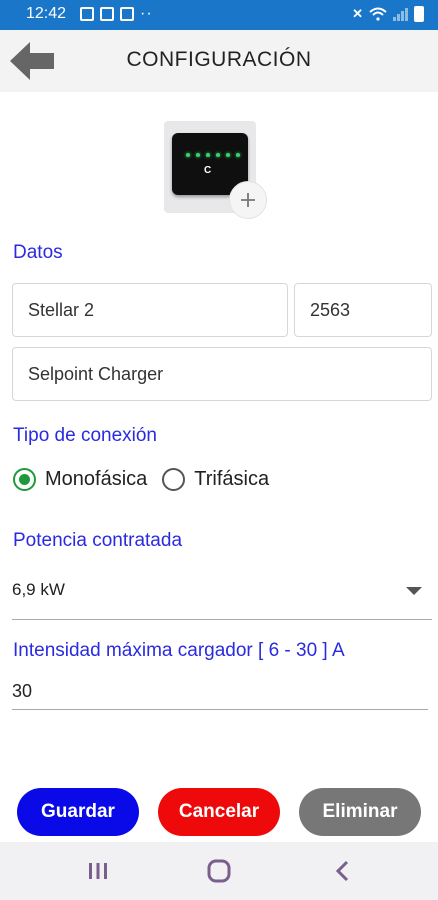 This screenshot has height=900, width=438. I want to click on home-icon, so click(219, 871).